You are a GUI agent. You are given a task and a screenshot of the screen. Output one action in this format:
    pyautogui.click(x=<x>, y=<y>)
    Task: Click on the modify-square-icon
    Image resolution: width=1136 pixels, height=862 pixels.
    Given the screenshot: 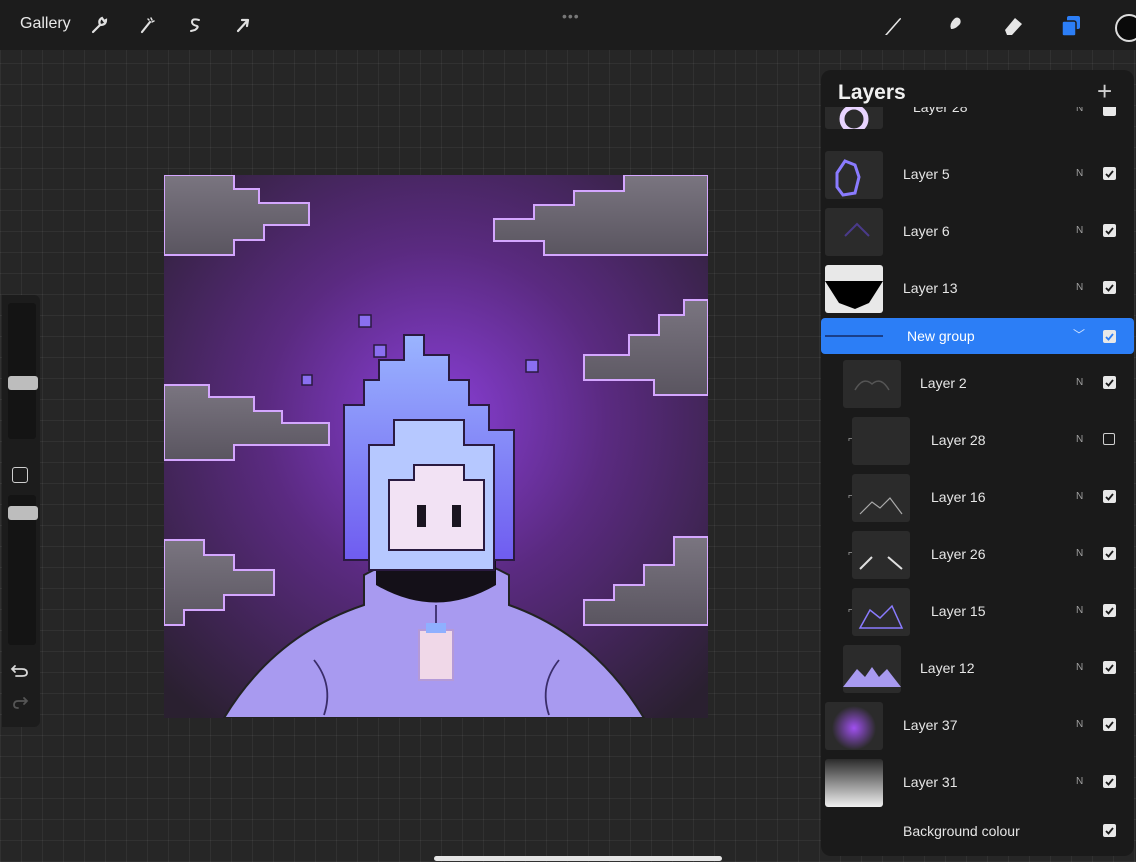 What is the action you would take?
    pyautogui.click(x=20, y=475)
    